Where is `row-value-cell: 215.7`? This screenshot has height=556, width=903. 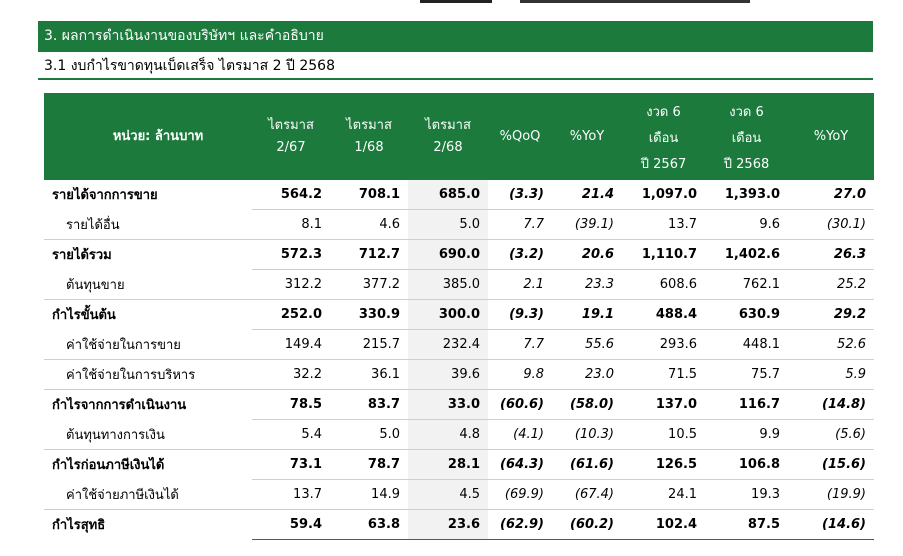 row-value-cell: 215.7 is located at coordinates (369, 344).